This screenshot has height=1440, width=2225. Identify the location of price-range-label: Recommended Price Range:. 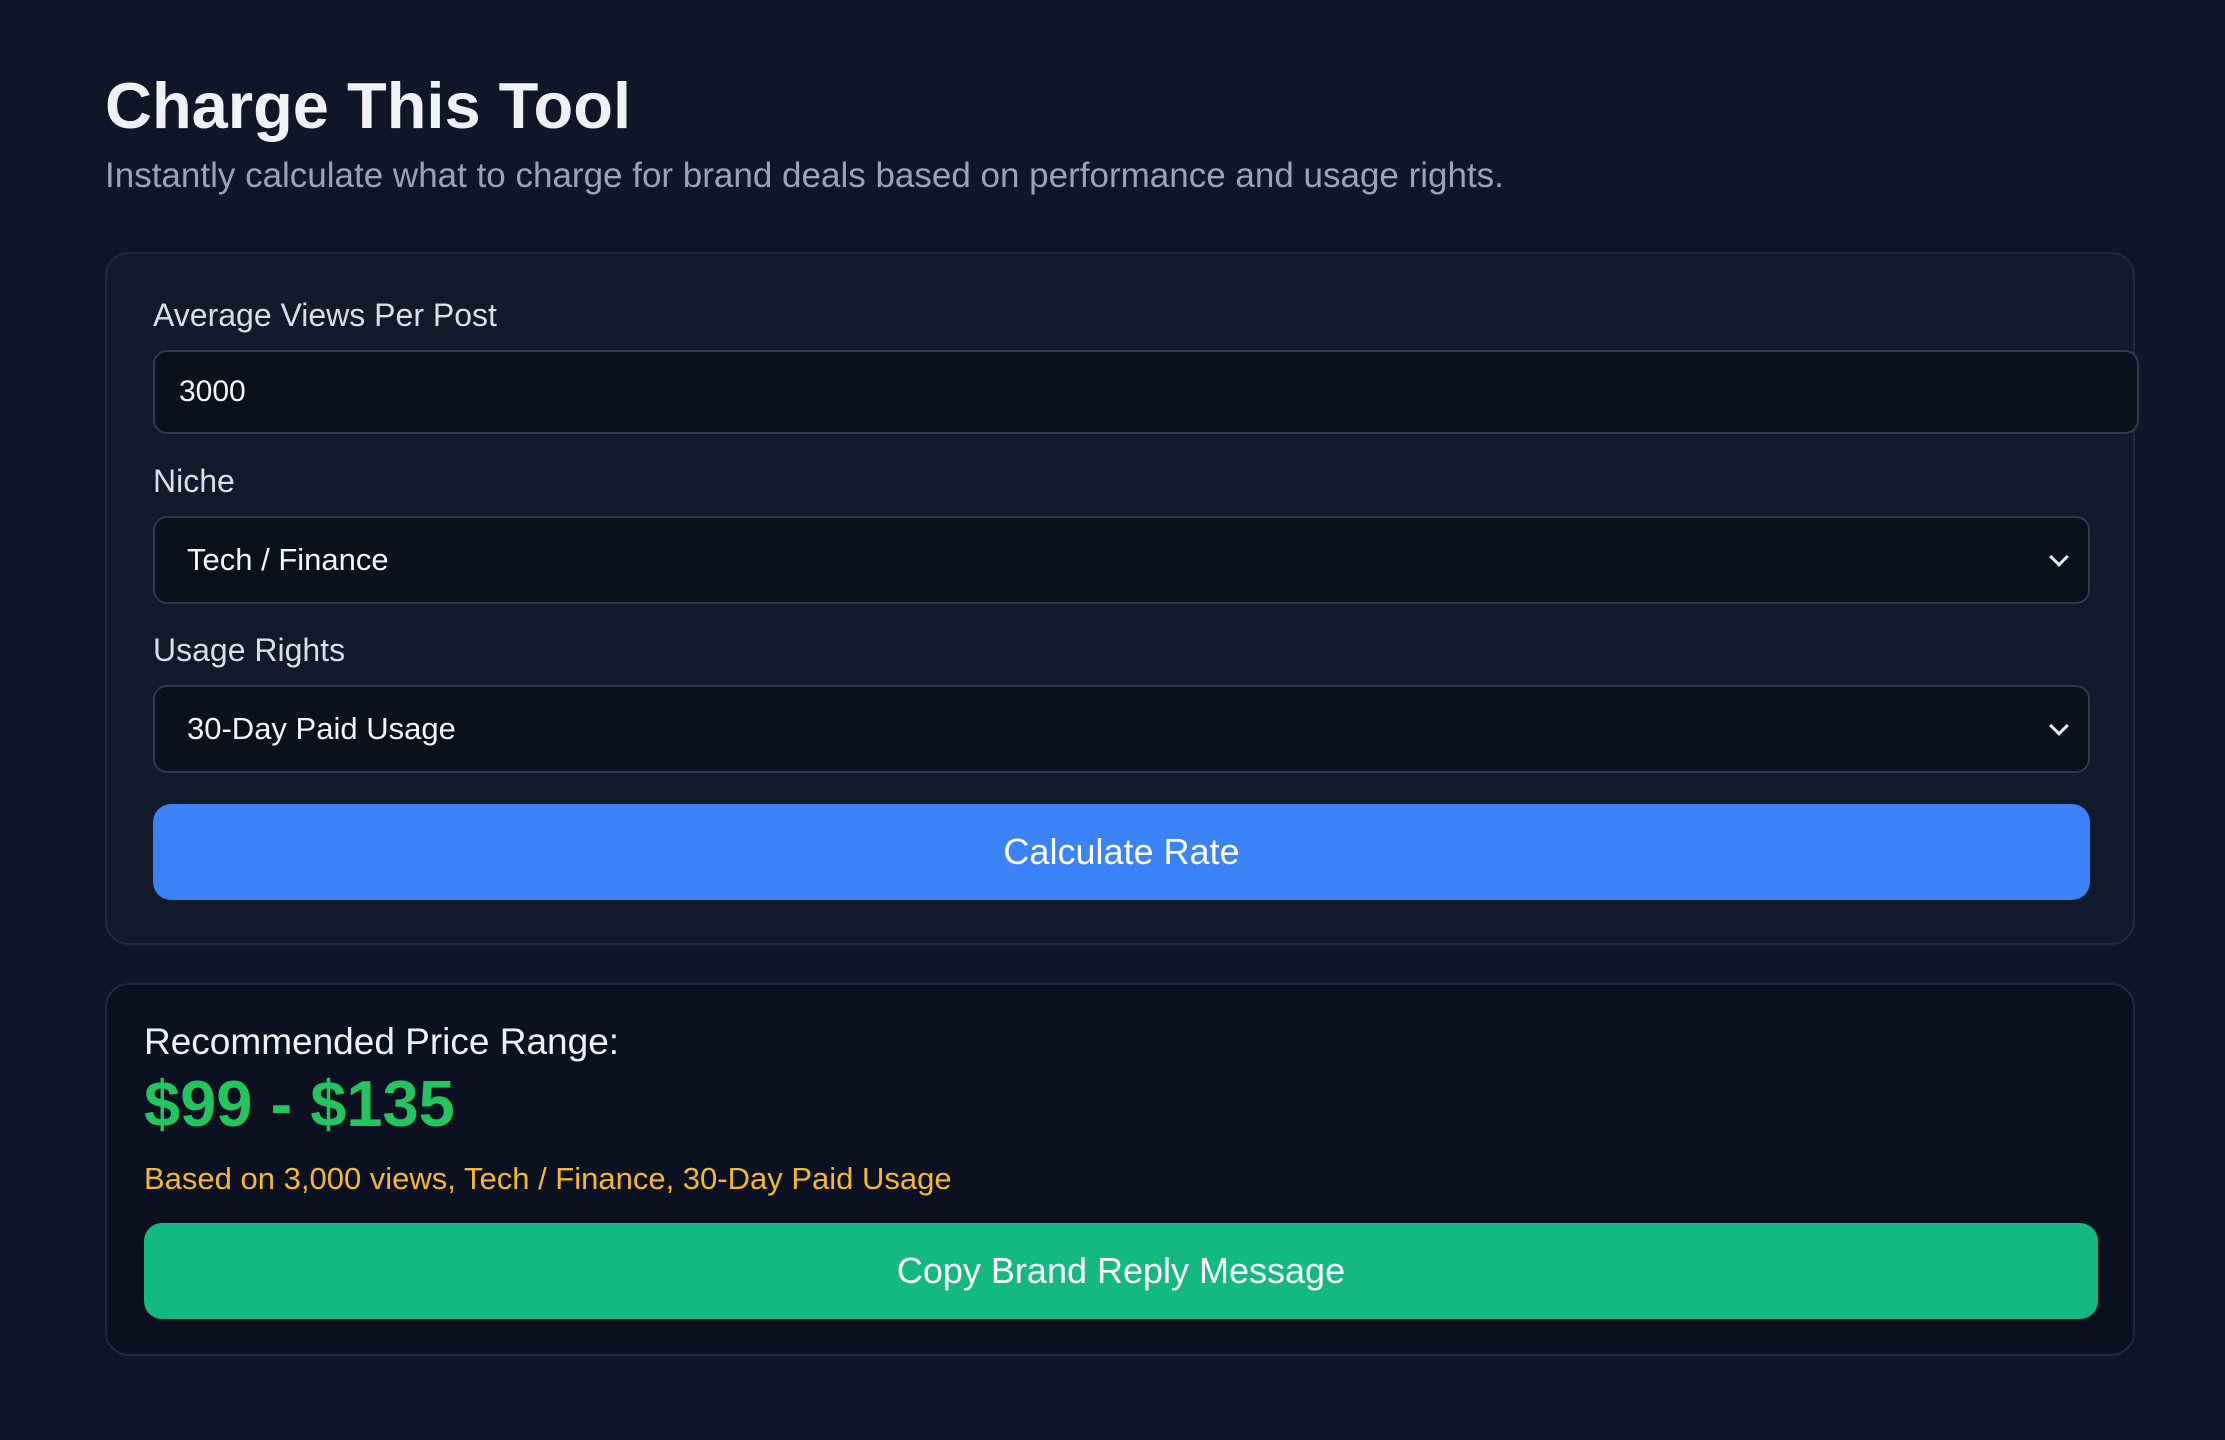
(382, 1041).